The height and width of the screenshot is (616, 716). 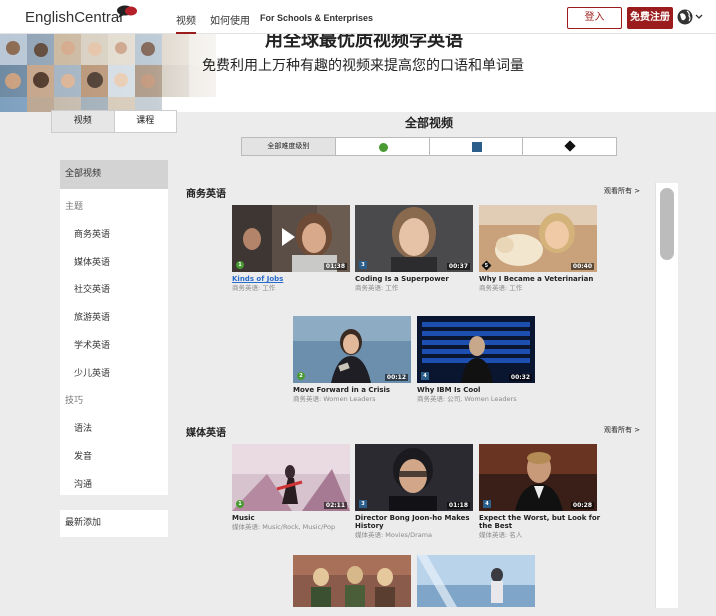 What do you see at coordinates (83, 121) in the screenshot?
I see `toggle-videos: 视频` at bounding box center [83, 121].